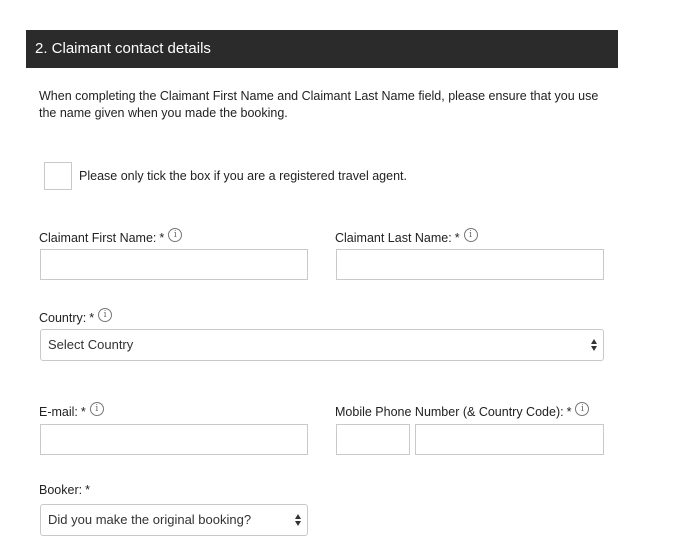  I want to click on first-name-label: Claimant First Name: * i, so click(111, 236).